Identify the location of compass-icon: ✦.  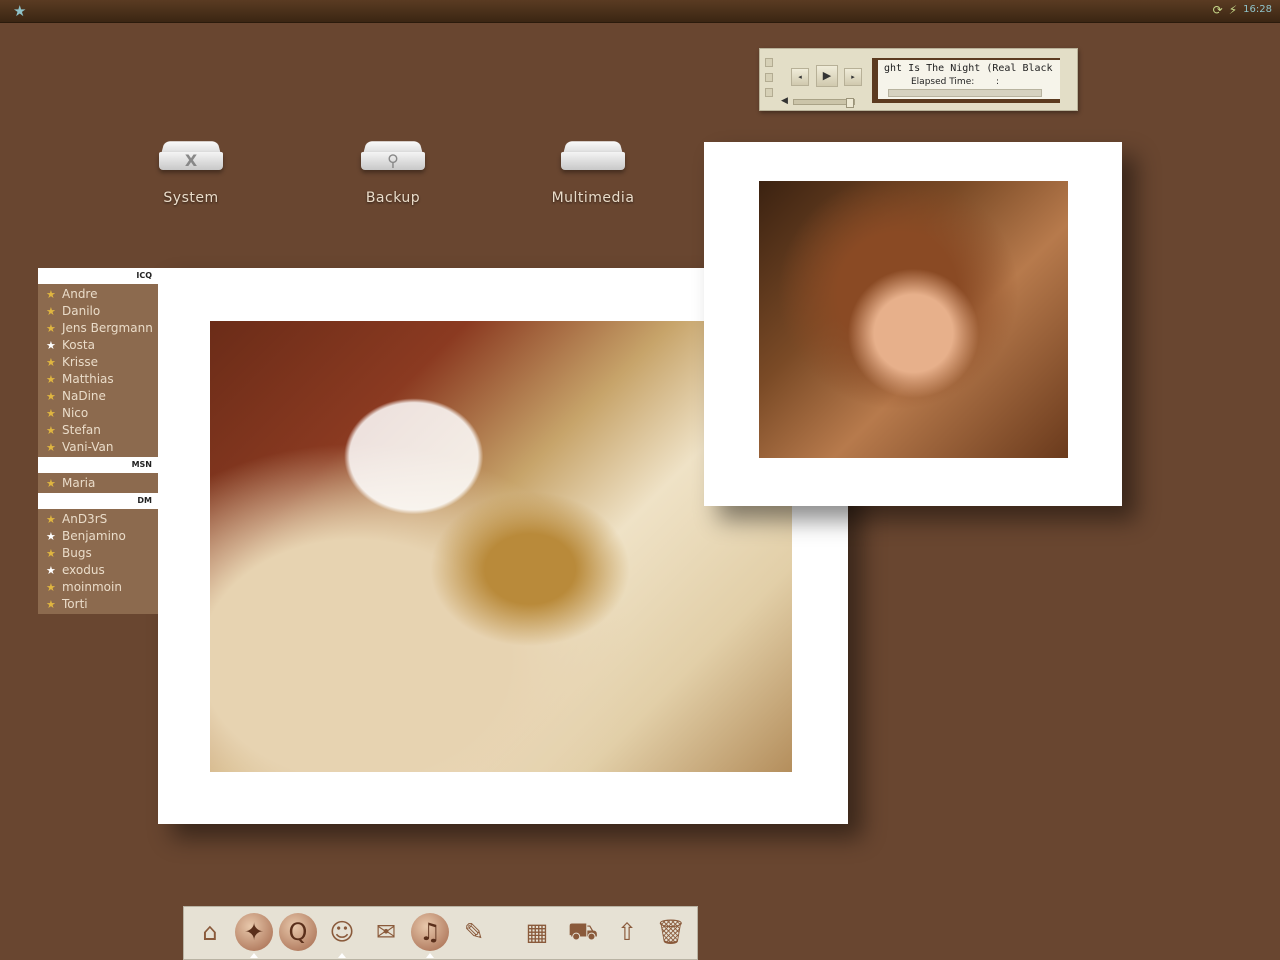
(254, 935).